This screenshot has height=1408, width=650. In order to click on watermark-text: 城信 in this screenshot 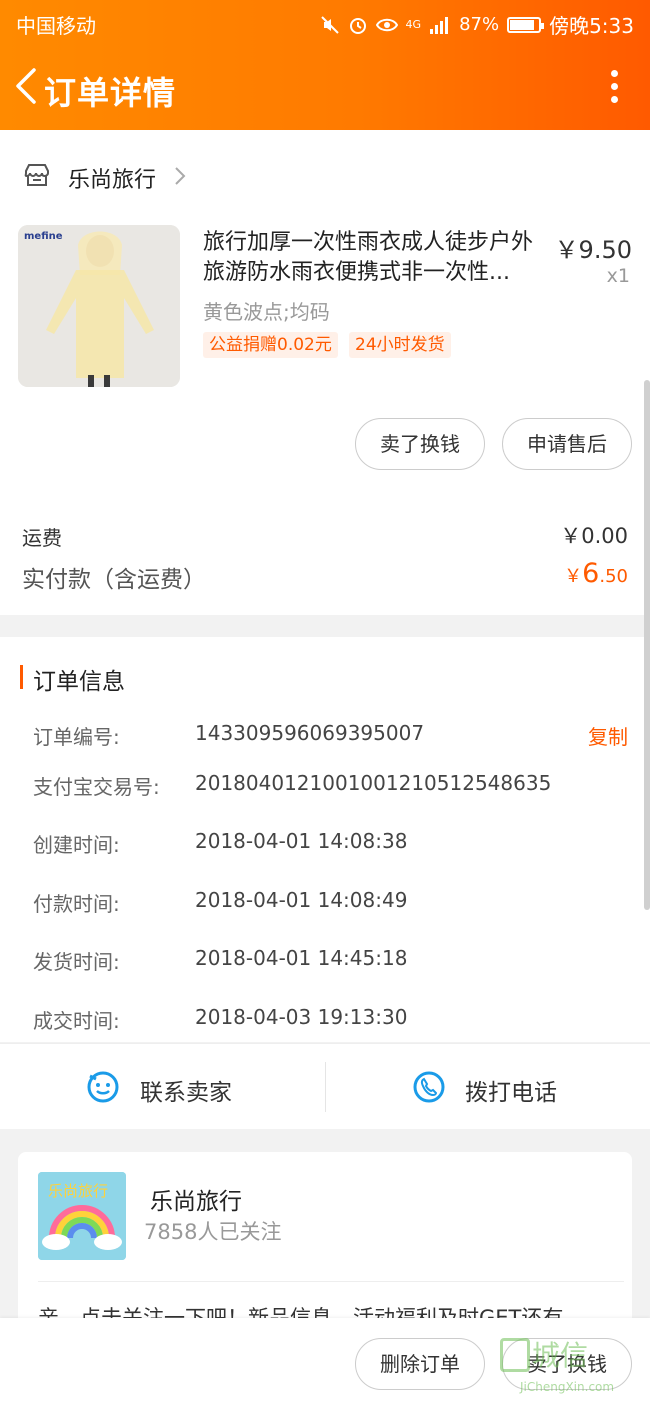, I will do `click(560, 1355)`.